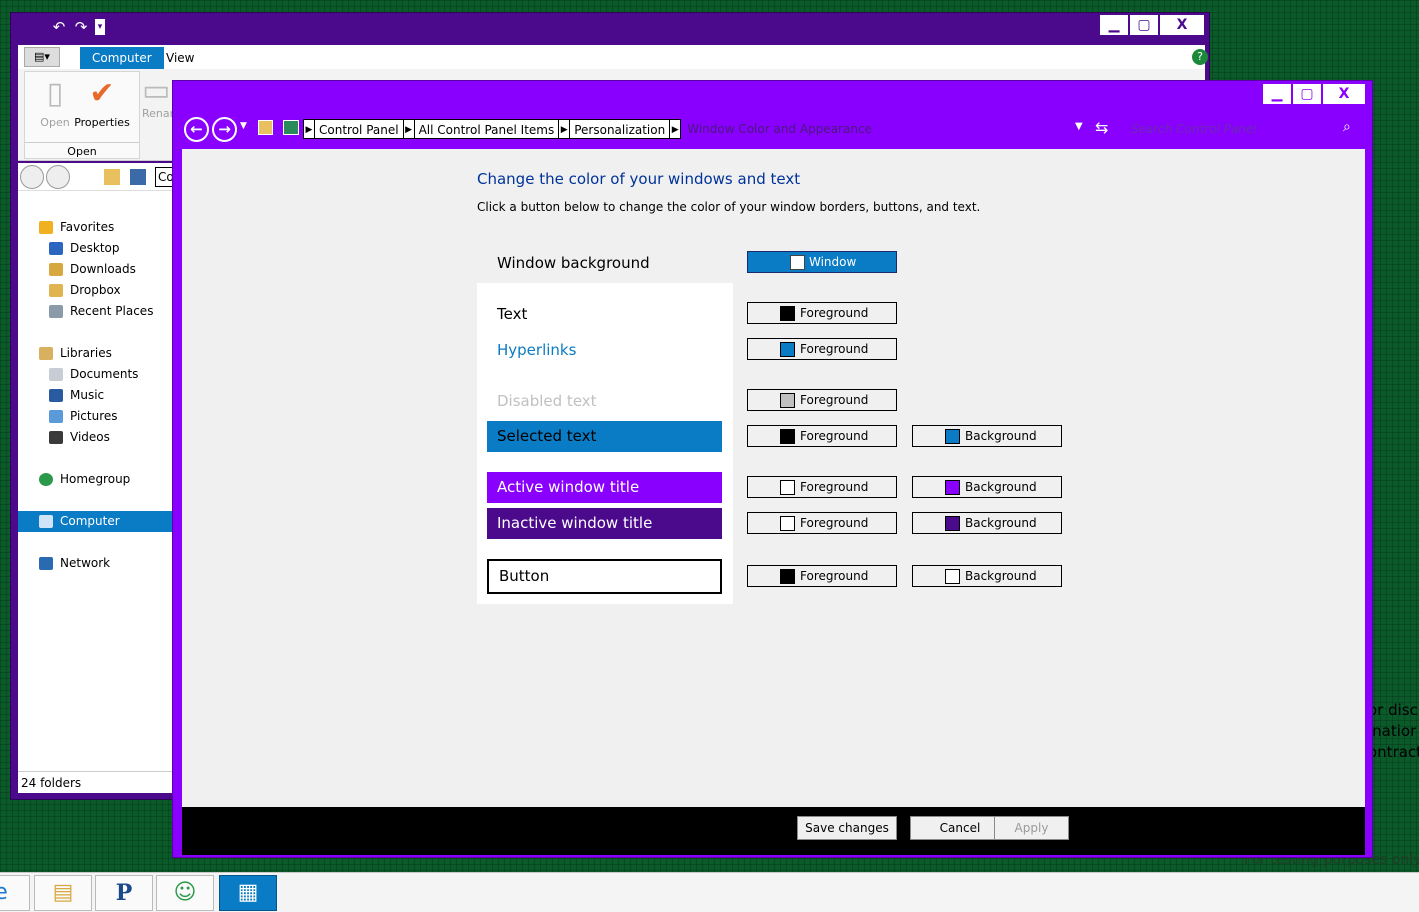 Image resolution: width=1419 pixels, height=912 pixels. What do you see at coordinates (101, 290) in the screenshot?
I see `nav-dropbox: Dropbox` at bounding box center [101, 290].